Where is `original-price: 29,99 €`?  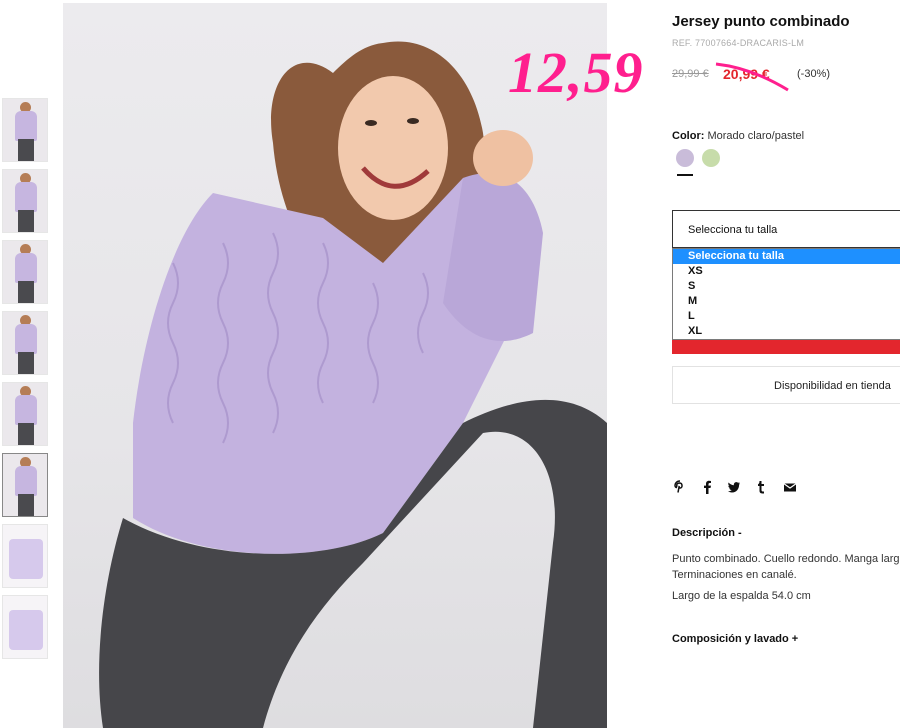 original-price: 29,99 € is located at coordinates (690, 74).